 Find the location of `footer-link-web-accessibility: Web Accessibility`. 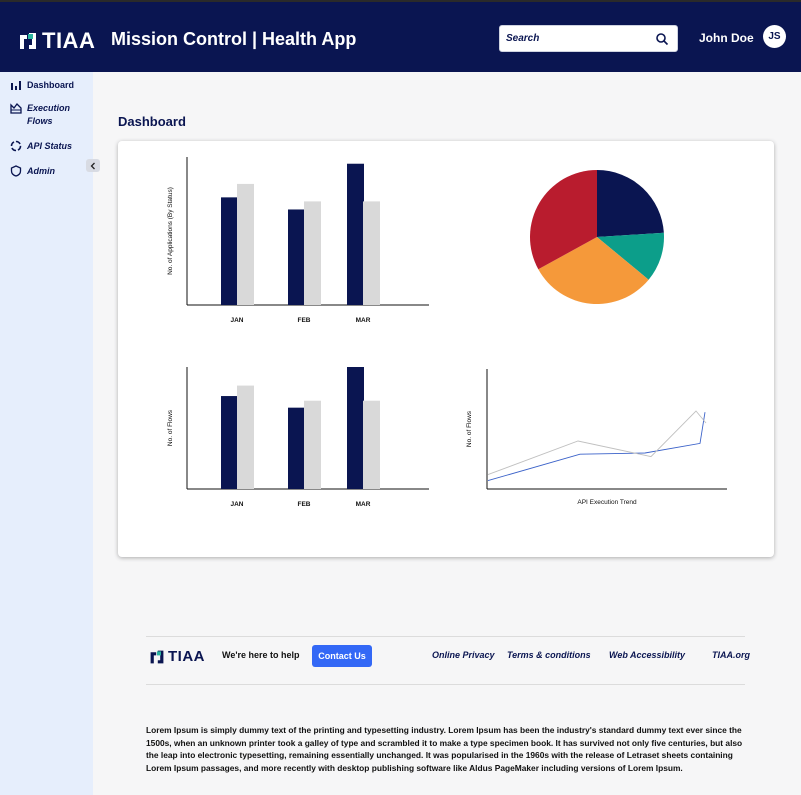

footer-link-web-accessibility: Web Accessibility is located at coordinates (647, 655).